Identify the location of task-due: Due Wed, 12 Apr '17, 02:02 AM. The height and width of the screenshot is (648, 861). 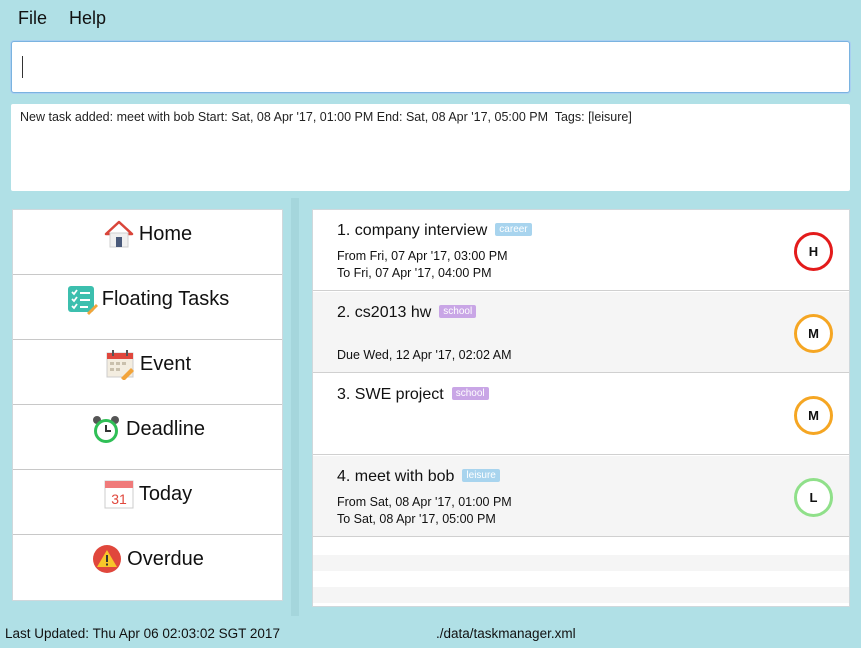
(424, 355).